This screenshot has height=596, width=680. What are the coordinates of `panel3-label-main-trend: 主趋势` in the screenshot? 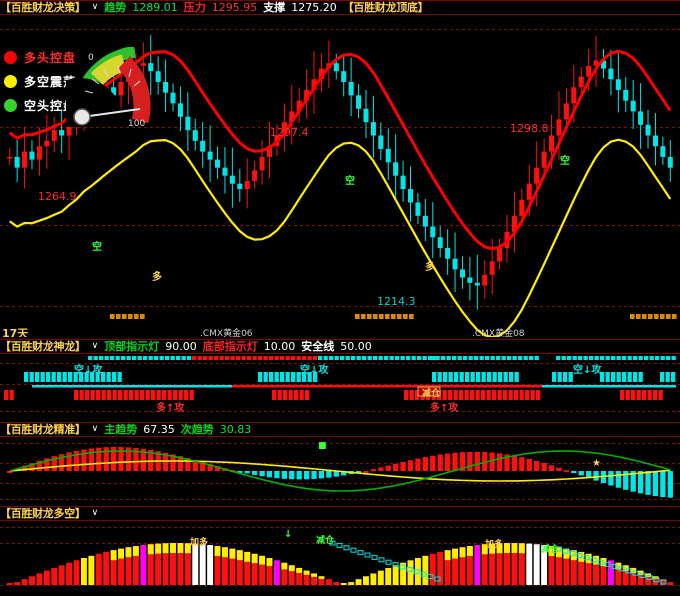 It's located at (121, 429).